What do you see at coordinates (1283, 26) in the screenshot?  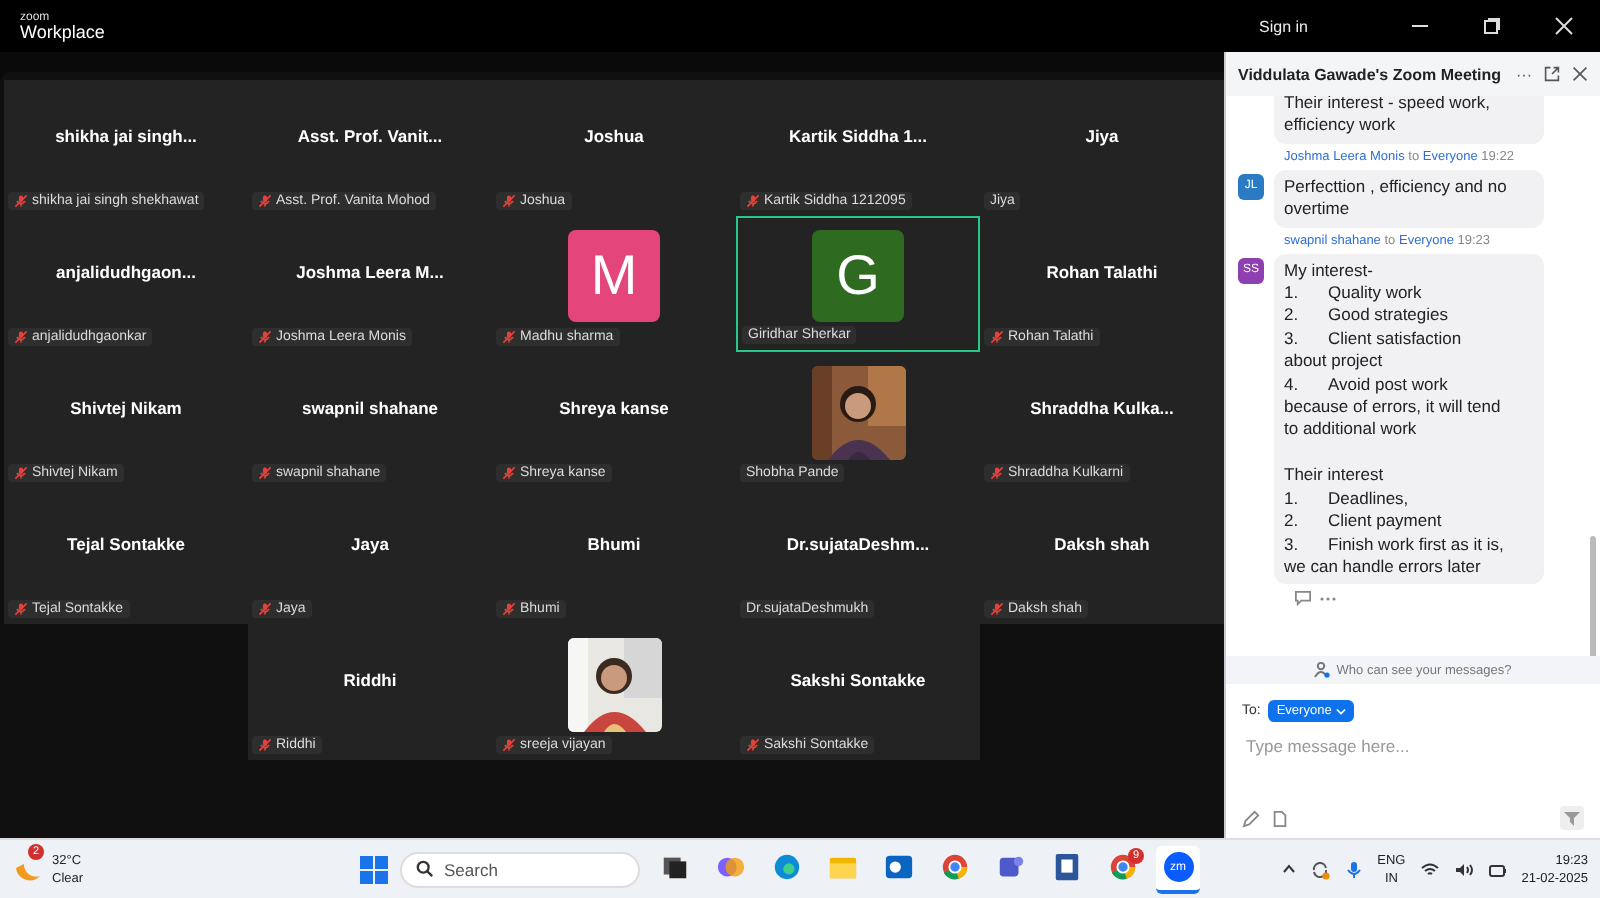 I see `sign-in-link: Sign in` at bounding box center [1283, 26].